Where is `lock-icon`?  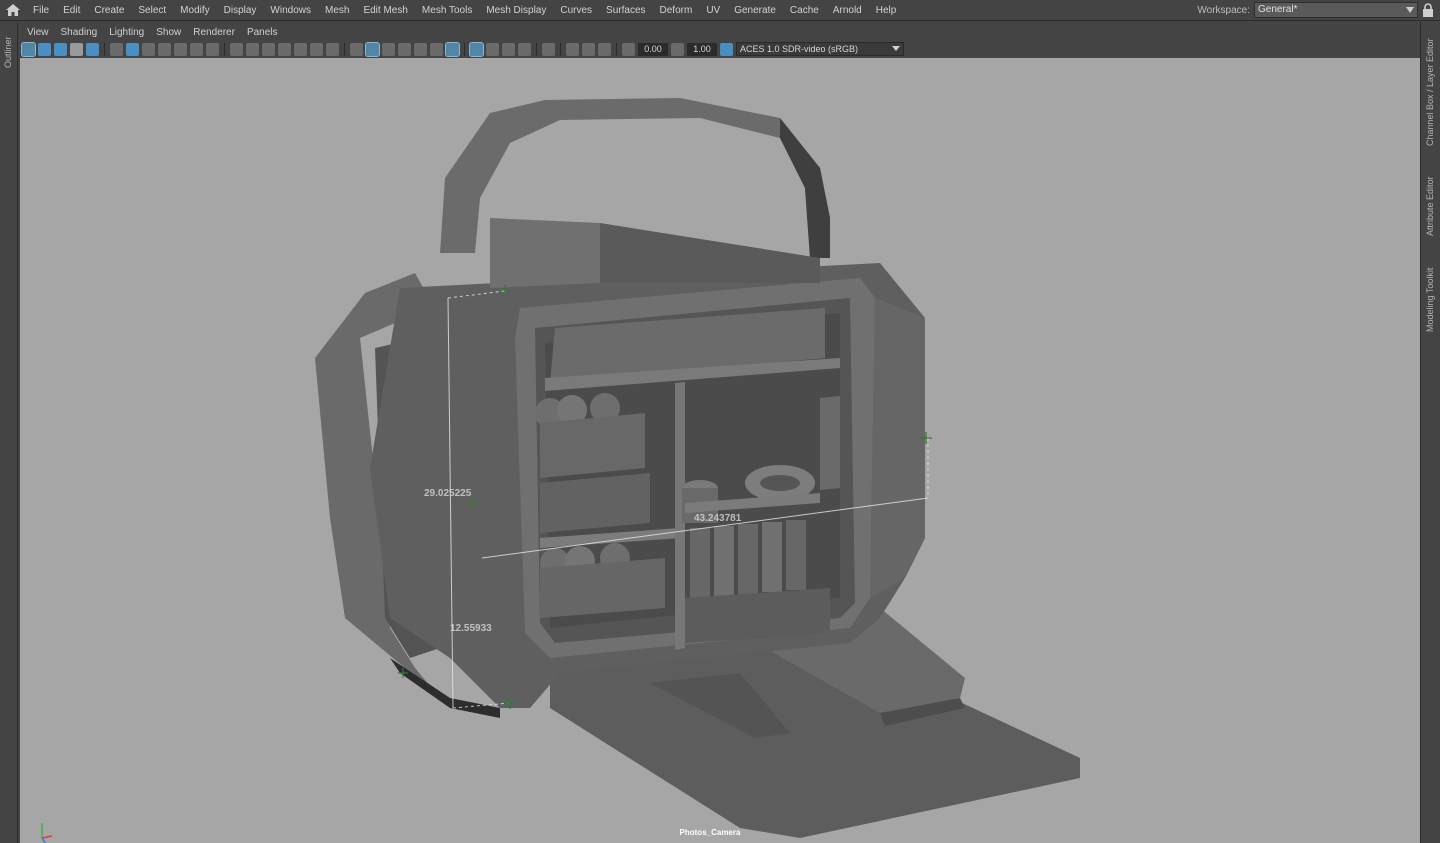
lock-icon is located at coordinates (1429, 11).